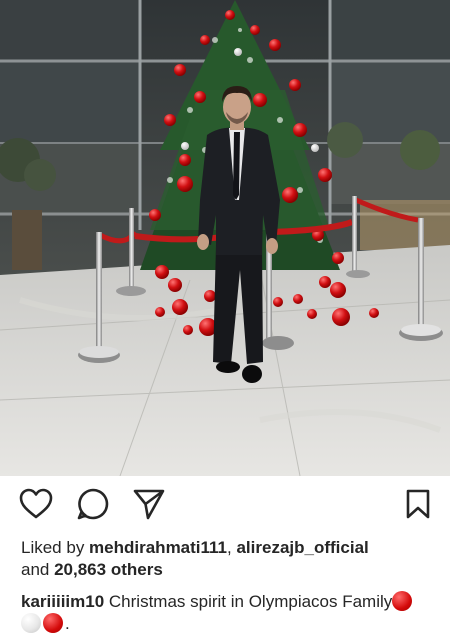 The image size is (450, 636). I want to click on paper-plane-icon, so click(149, 504).